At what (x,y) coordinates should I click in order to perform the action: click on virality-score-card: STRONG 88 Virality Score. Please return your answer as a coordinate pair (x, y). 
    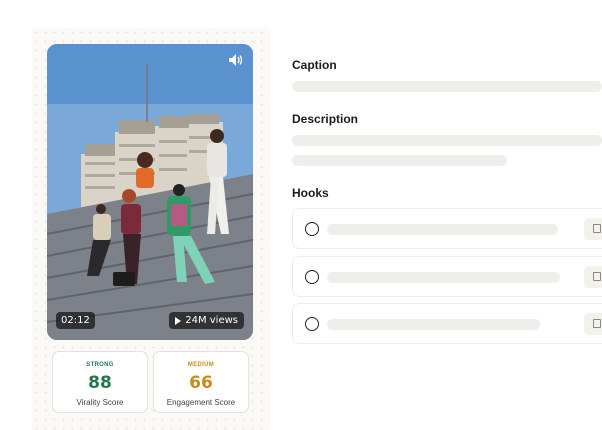
    Looking at the image, I should click on (100, 382).